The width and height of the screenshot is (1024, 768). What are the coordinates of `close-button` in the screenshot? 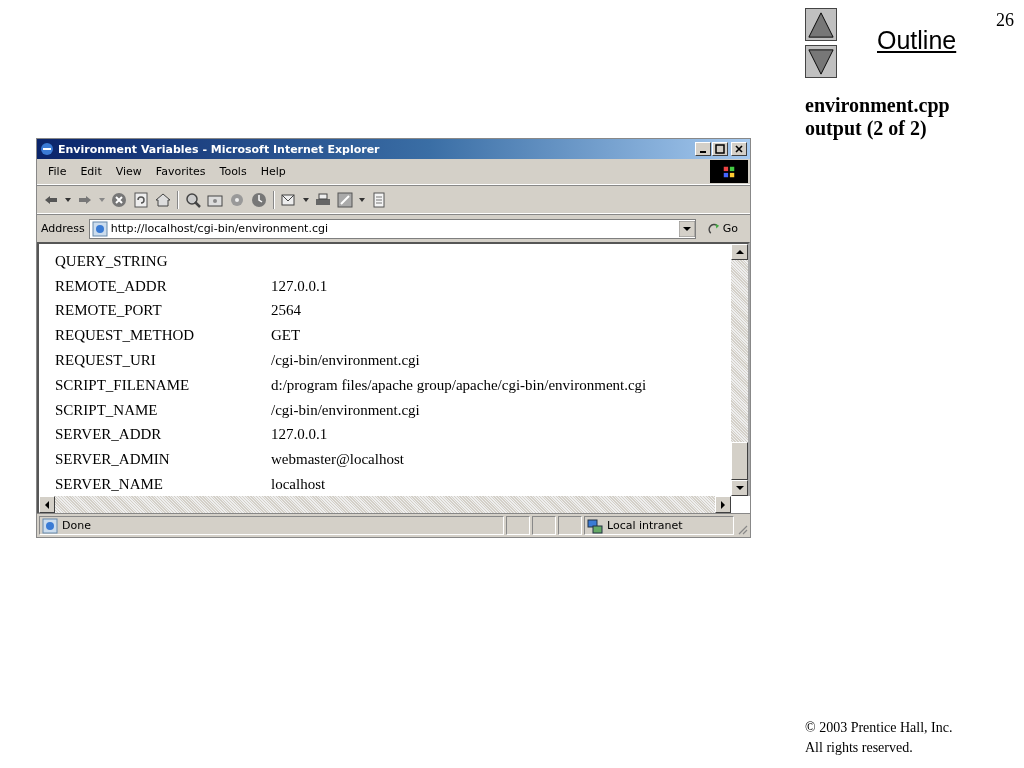 It's located at (739, 149).